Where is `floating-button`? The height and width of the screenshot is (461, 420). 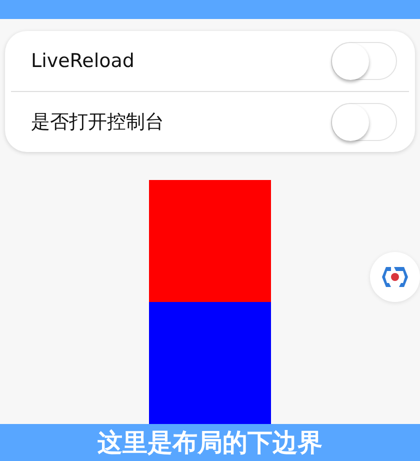
floating-button is located at coordinates (395, 277).